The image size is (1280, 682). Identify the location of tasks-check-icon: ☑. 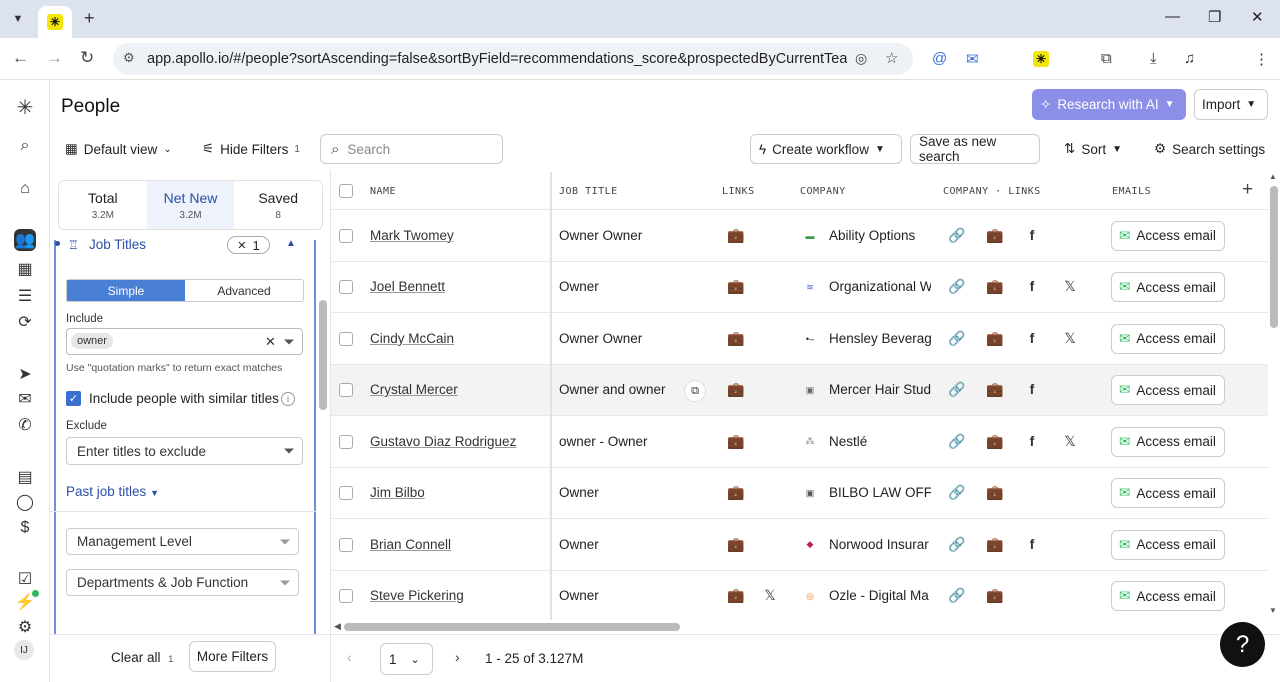
(25, 579).